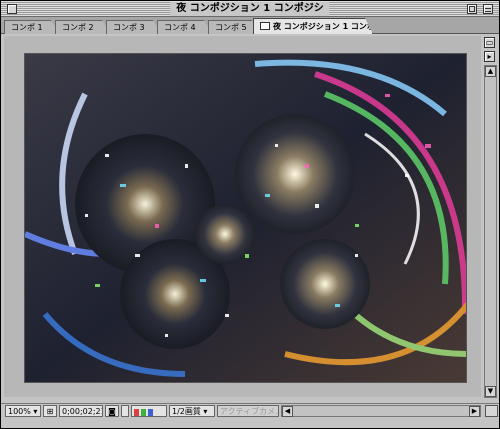 This screenshot has width=500, height=429. I want to click on zoom-popup: 100% ▾, so click(23, 411).